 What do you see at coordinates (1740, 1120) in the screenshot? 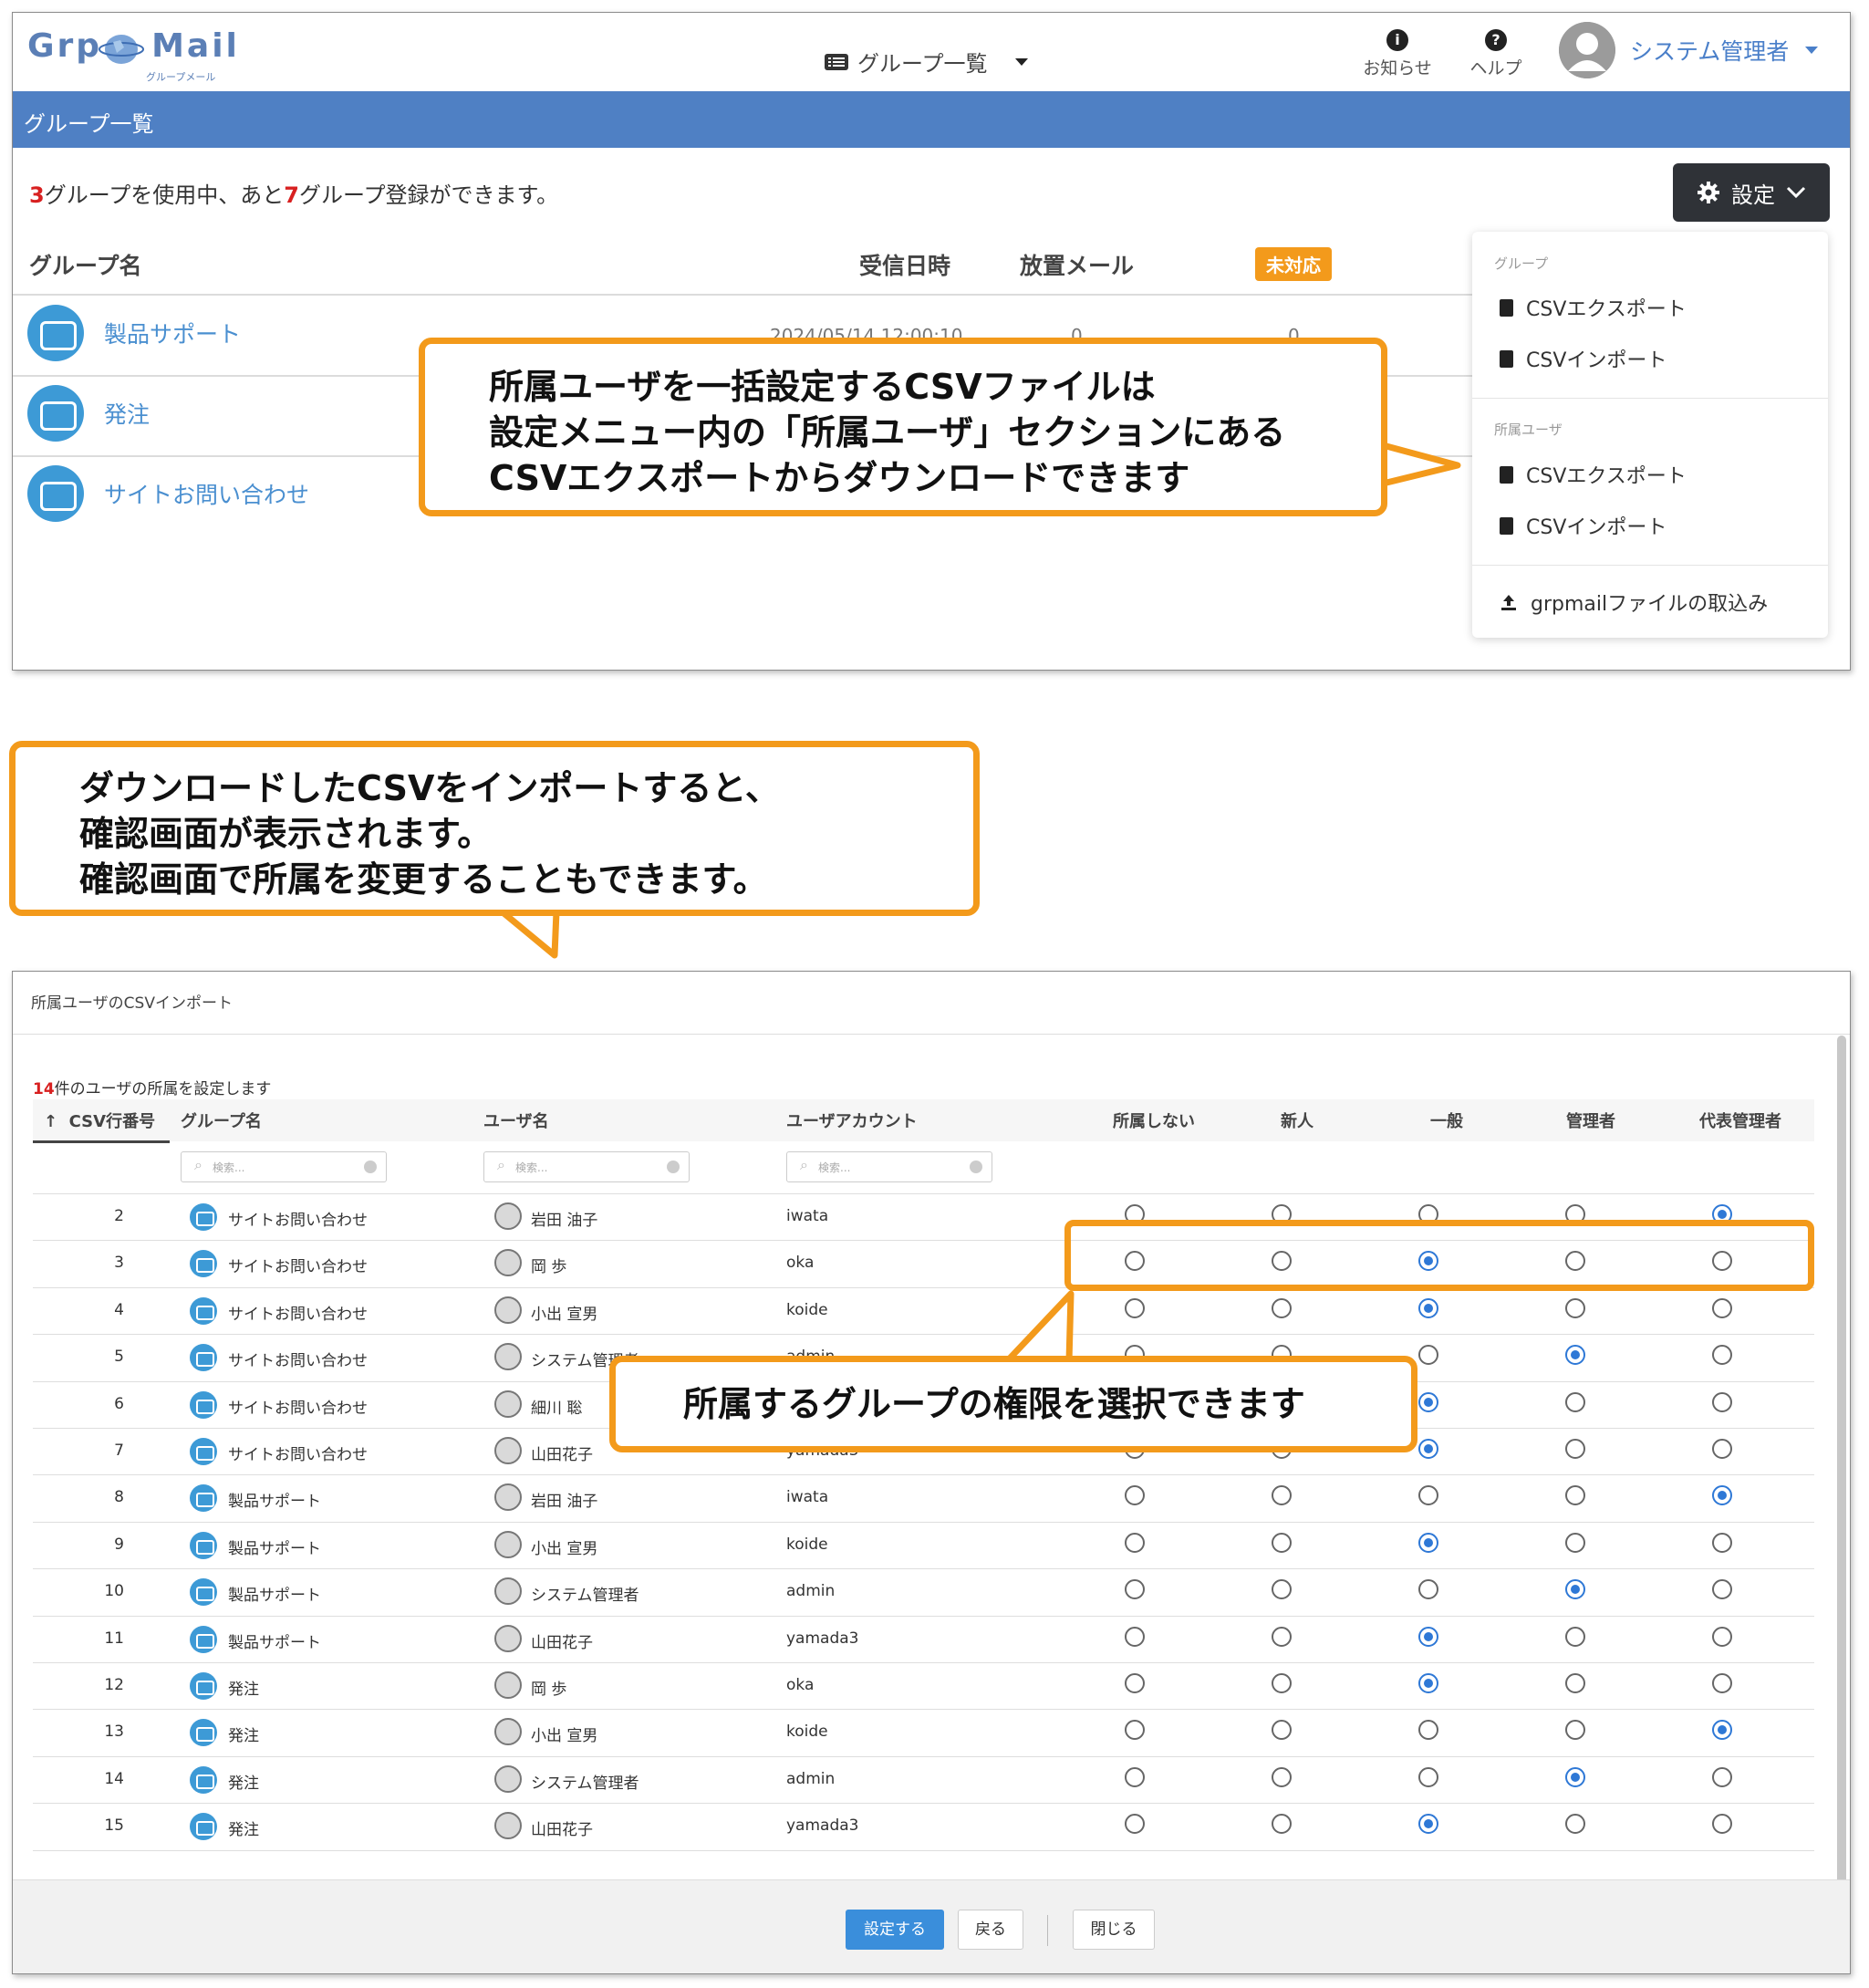
I see `col-rep-admin: 代表管理者` at bounding box center [1740, 1120].